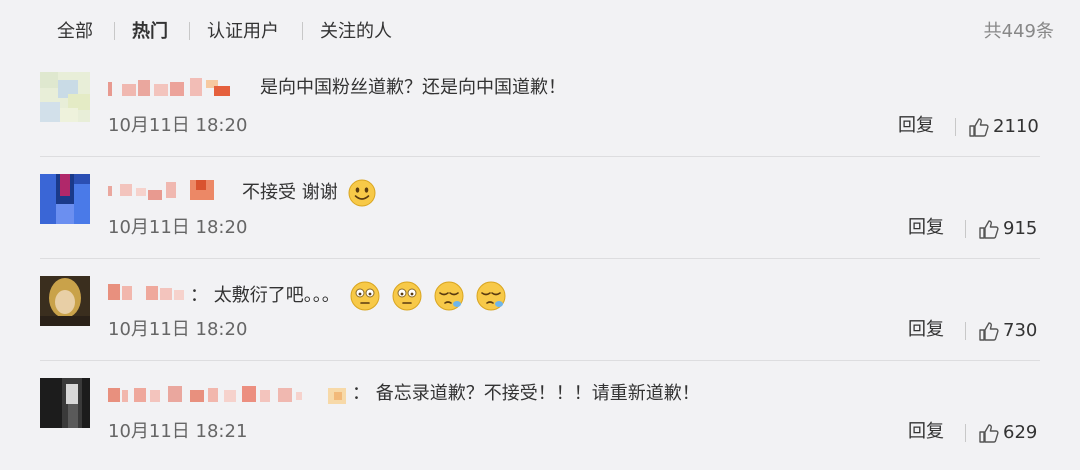 Image resolution: width=1080 pixels, height=470 pixels. I want to click on like-button: 2110, so click(1003, 127).